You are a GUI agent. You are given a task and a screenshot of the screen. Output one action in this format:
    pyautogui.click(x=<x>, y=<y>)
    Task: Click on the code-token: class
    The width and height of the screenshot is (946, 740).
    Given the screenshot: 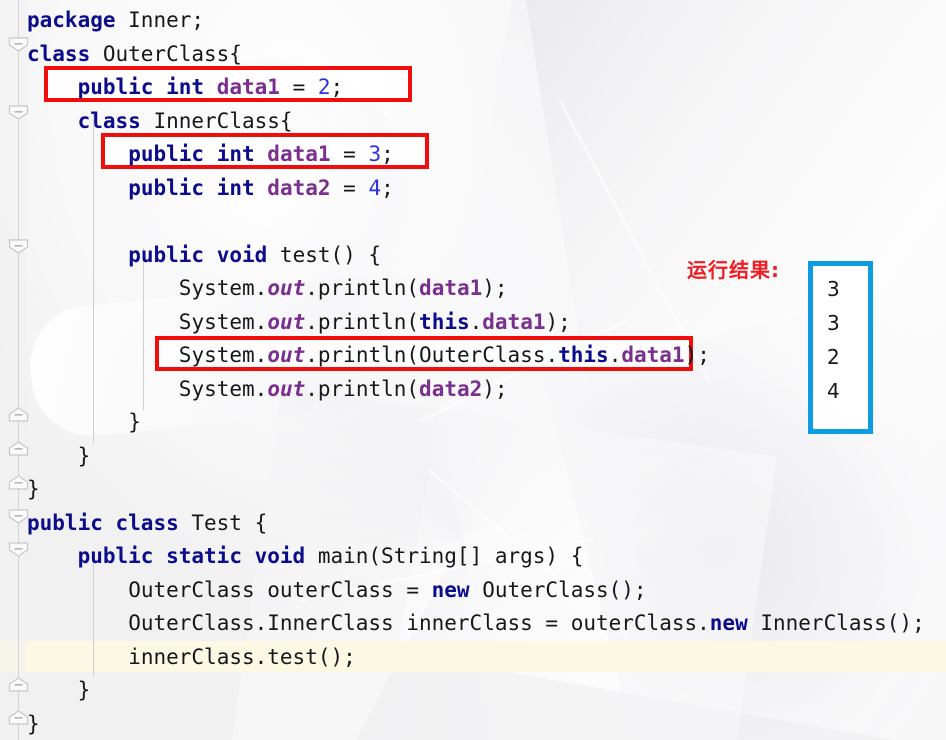 What is the action you would take?
    pyautogui.click(x=147, y=522)
    